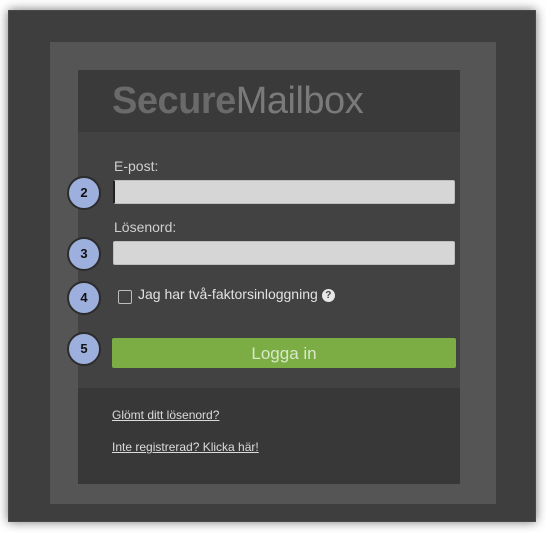 Image resolution: width=546 pixels, height=533 pixels. I want to click on register-link: Inte registrerad? Klicka här!, so click(185, 447).